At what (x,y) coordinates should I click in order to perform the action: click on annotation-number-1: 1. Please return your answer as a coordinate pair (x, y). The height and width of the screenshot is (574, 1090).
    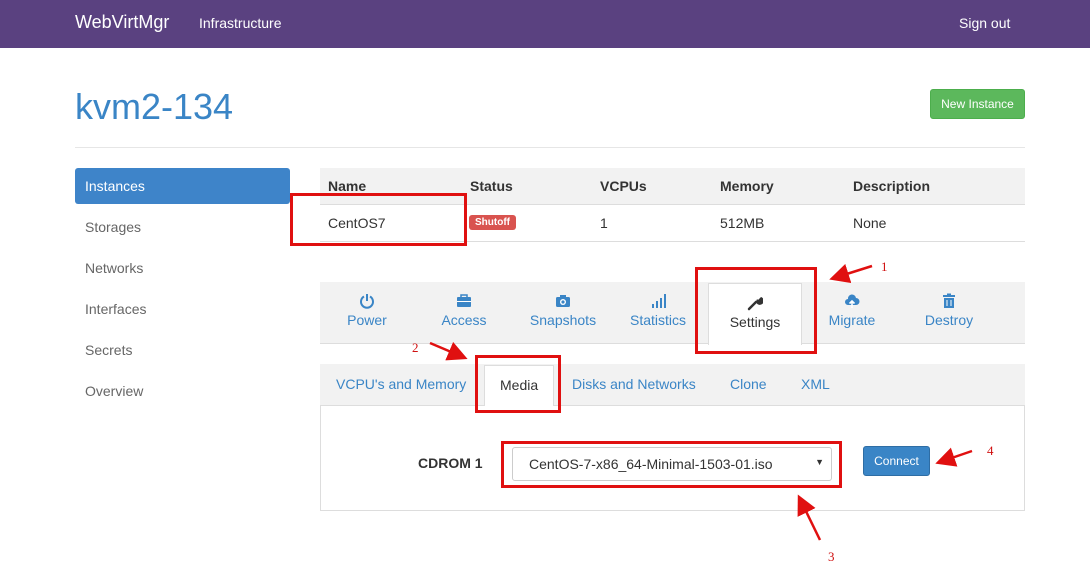
    Looking at the image, I should click on (884, 266).